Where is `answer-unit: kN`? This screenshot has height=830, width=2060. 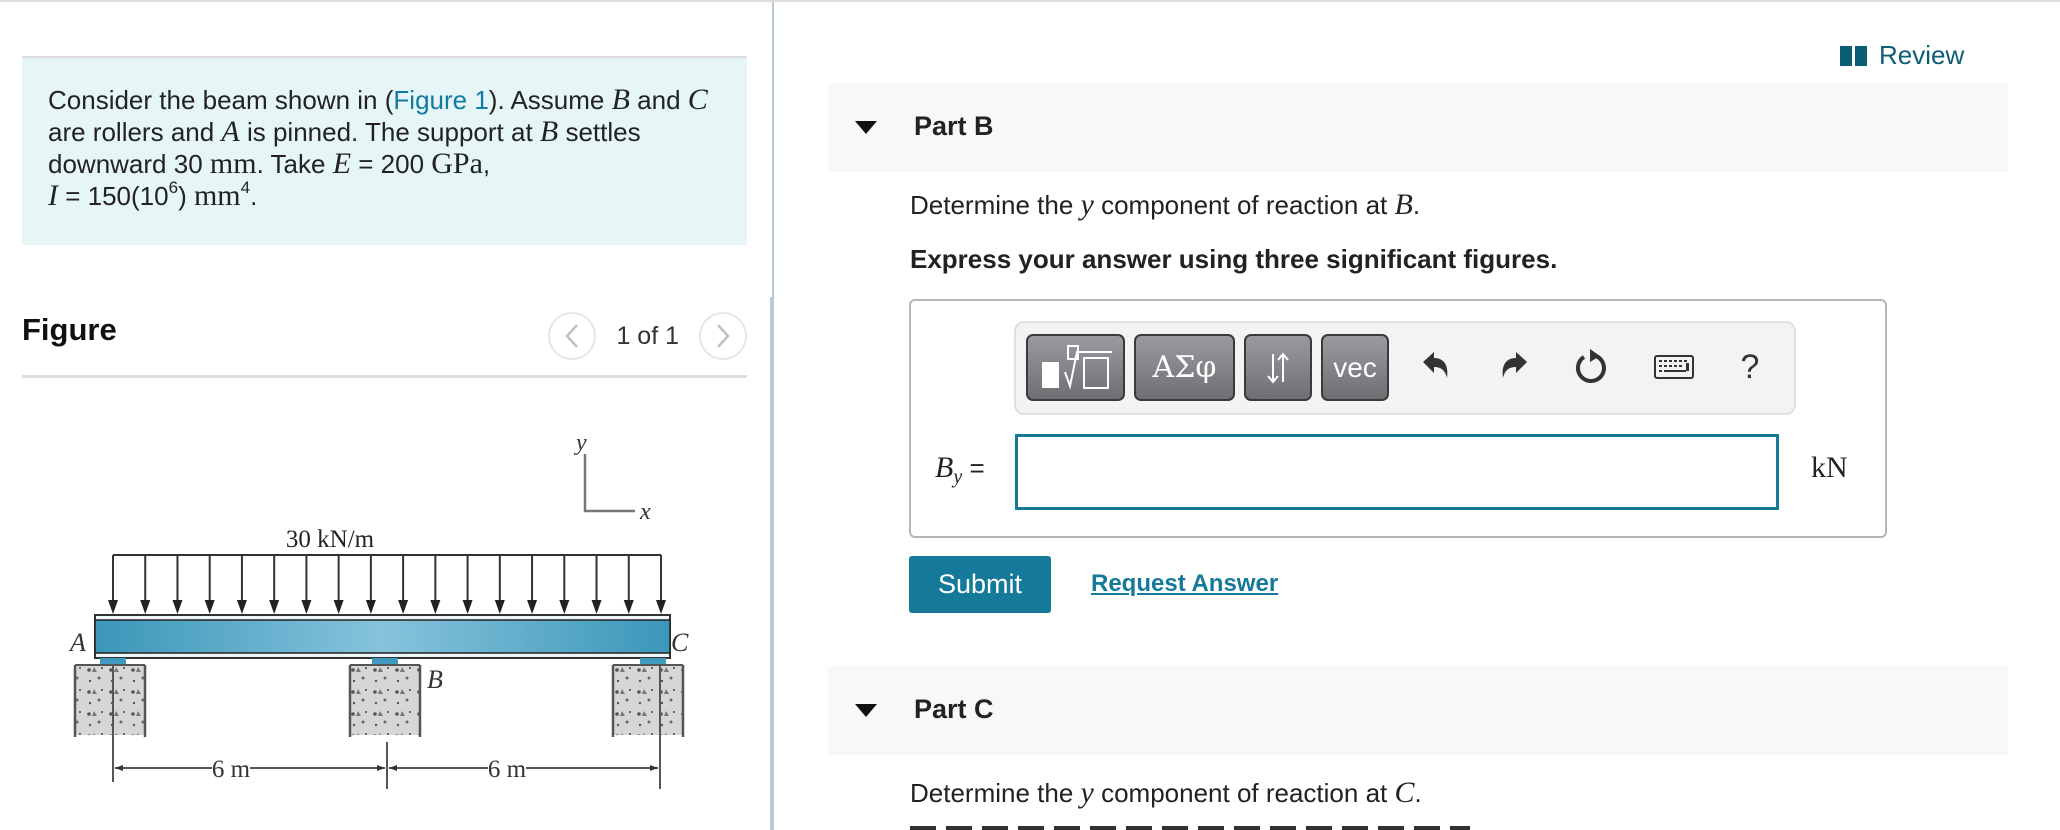 answer-unit: kN is located at coordinates (1829, 467).